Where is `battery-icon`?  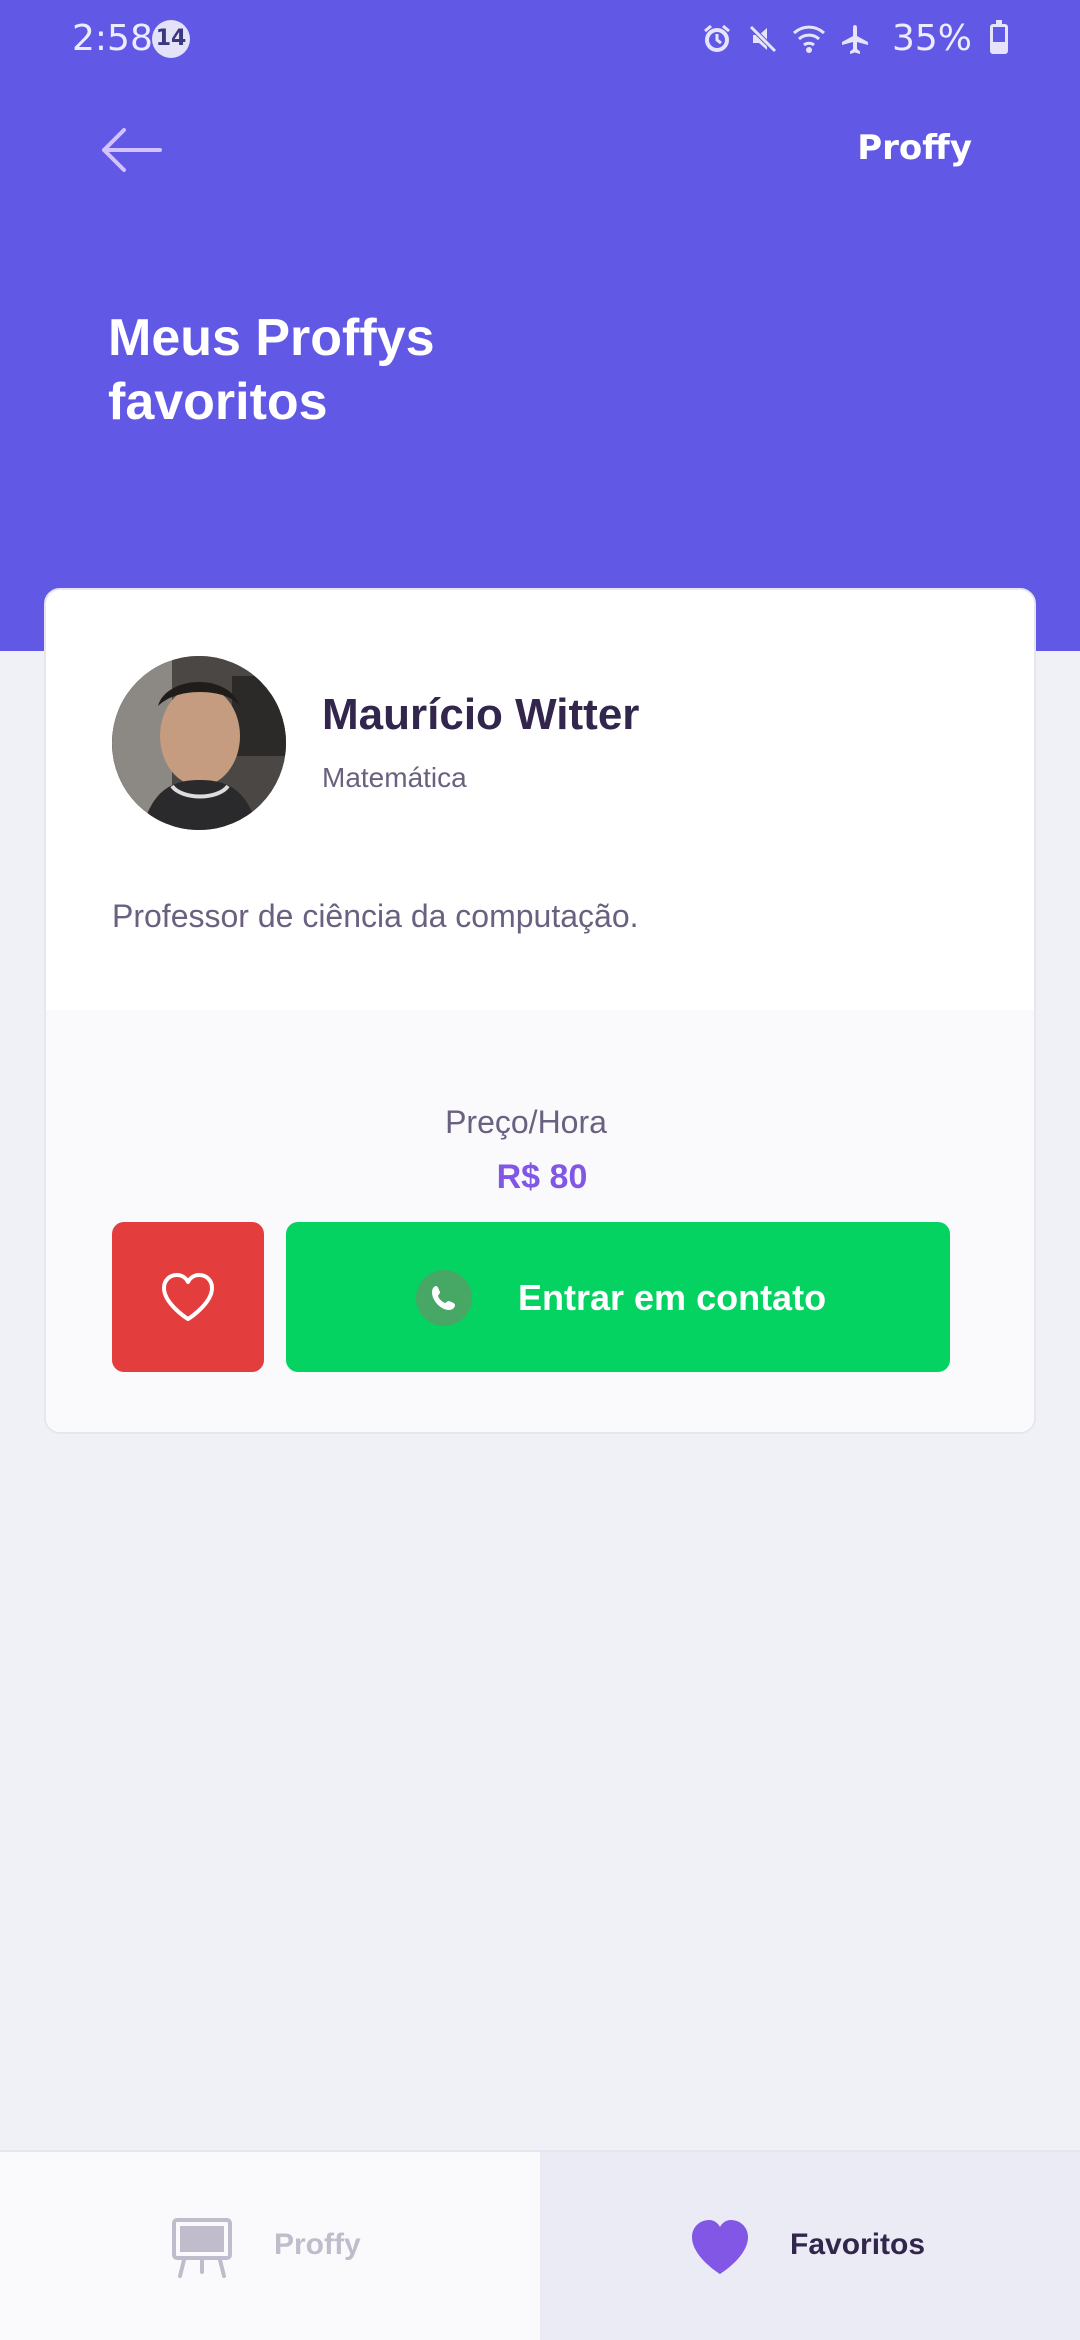
battery-icon is located at coordinates (999, 36).